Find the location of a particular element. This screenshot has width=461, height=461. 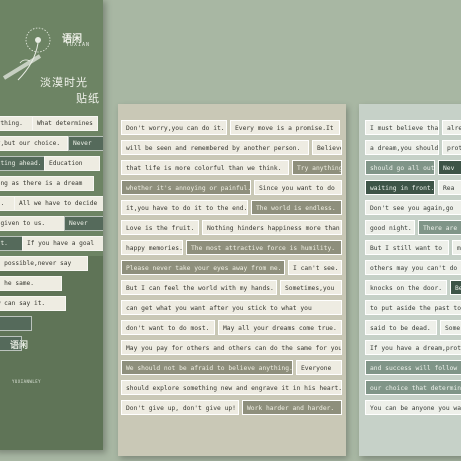

sticker-strip: Believe is located at coordinates (327, 147).